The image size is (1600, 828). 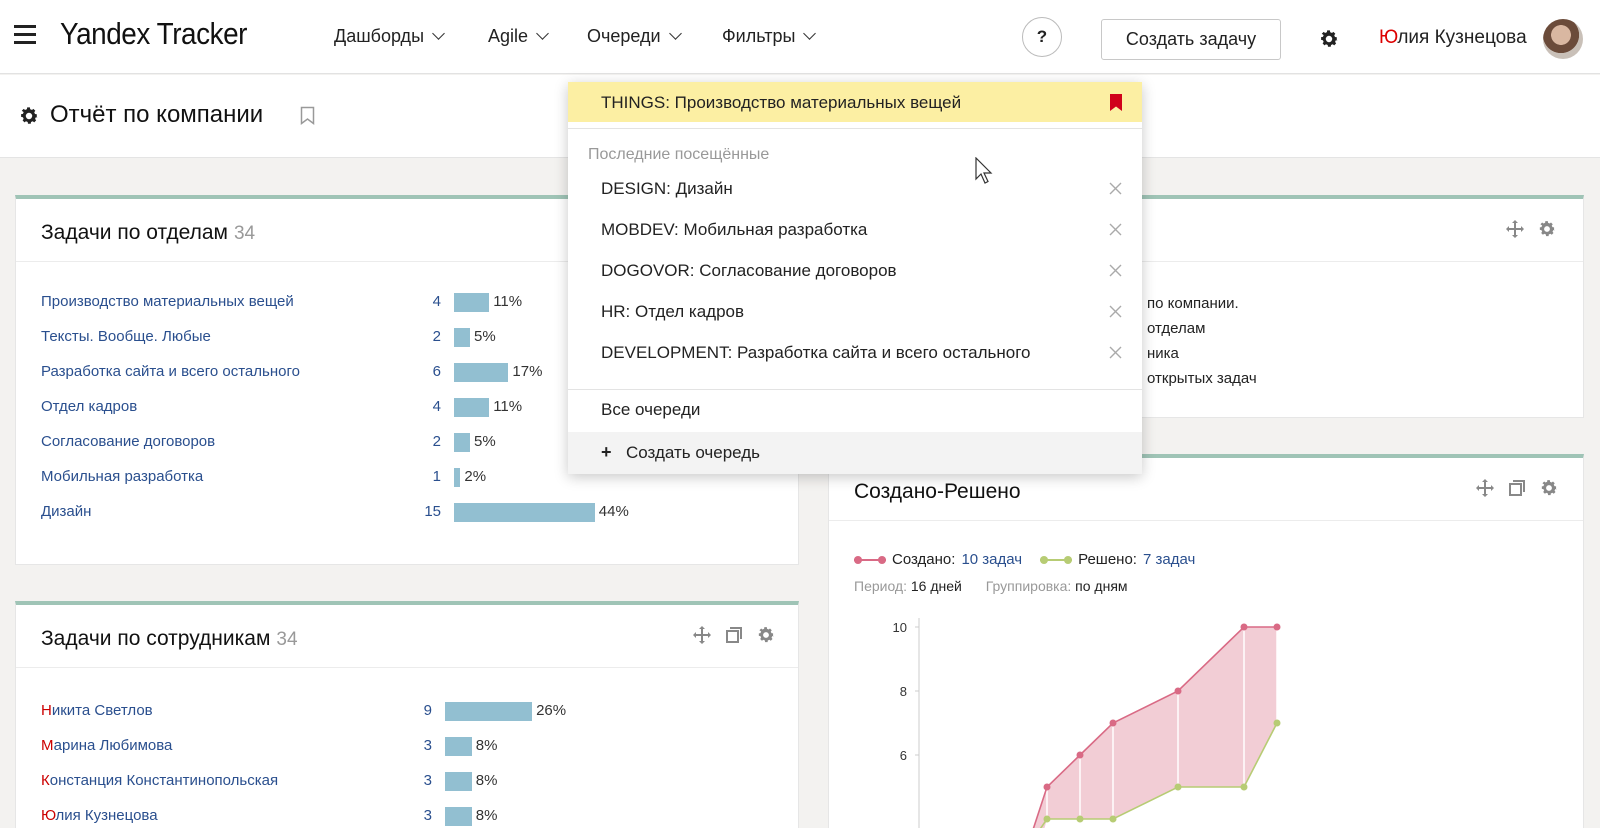 What do you see at coordinates (113, 745) in the screenshot?
I see `employee-name-rest: арина Любимова` at bounding box center [113, 745].